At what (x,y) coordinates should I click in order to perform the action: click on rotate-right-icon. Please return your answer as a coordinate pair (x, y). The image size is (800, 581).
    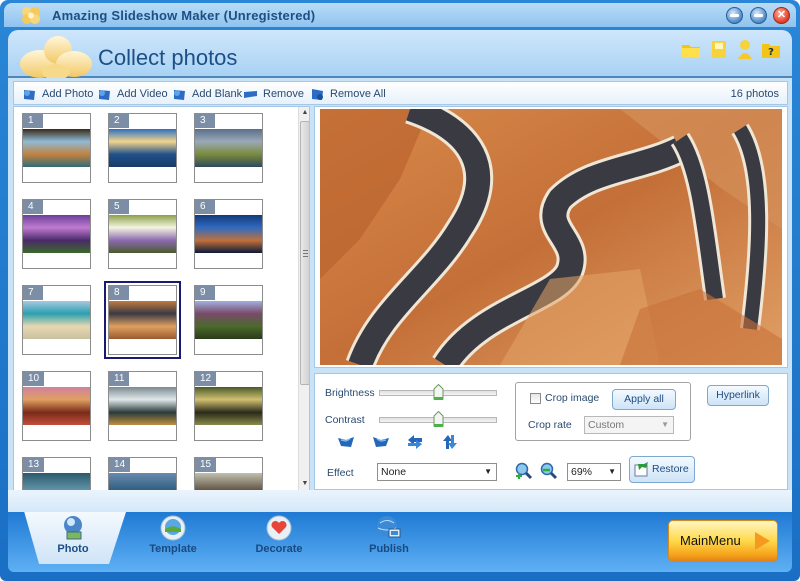
    Looking at the image, I should click on (381, 442).